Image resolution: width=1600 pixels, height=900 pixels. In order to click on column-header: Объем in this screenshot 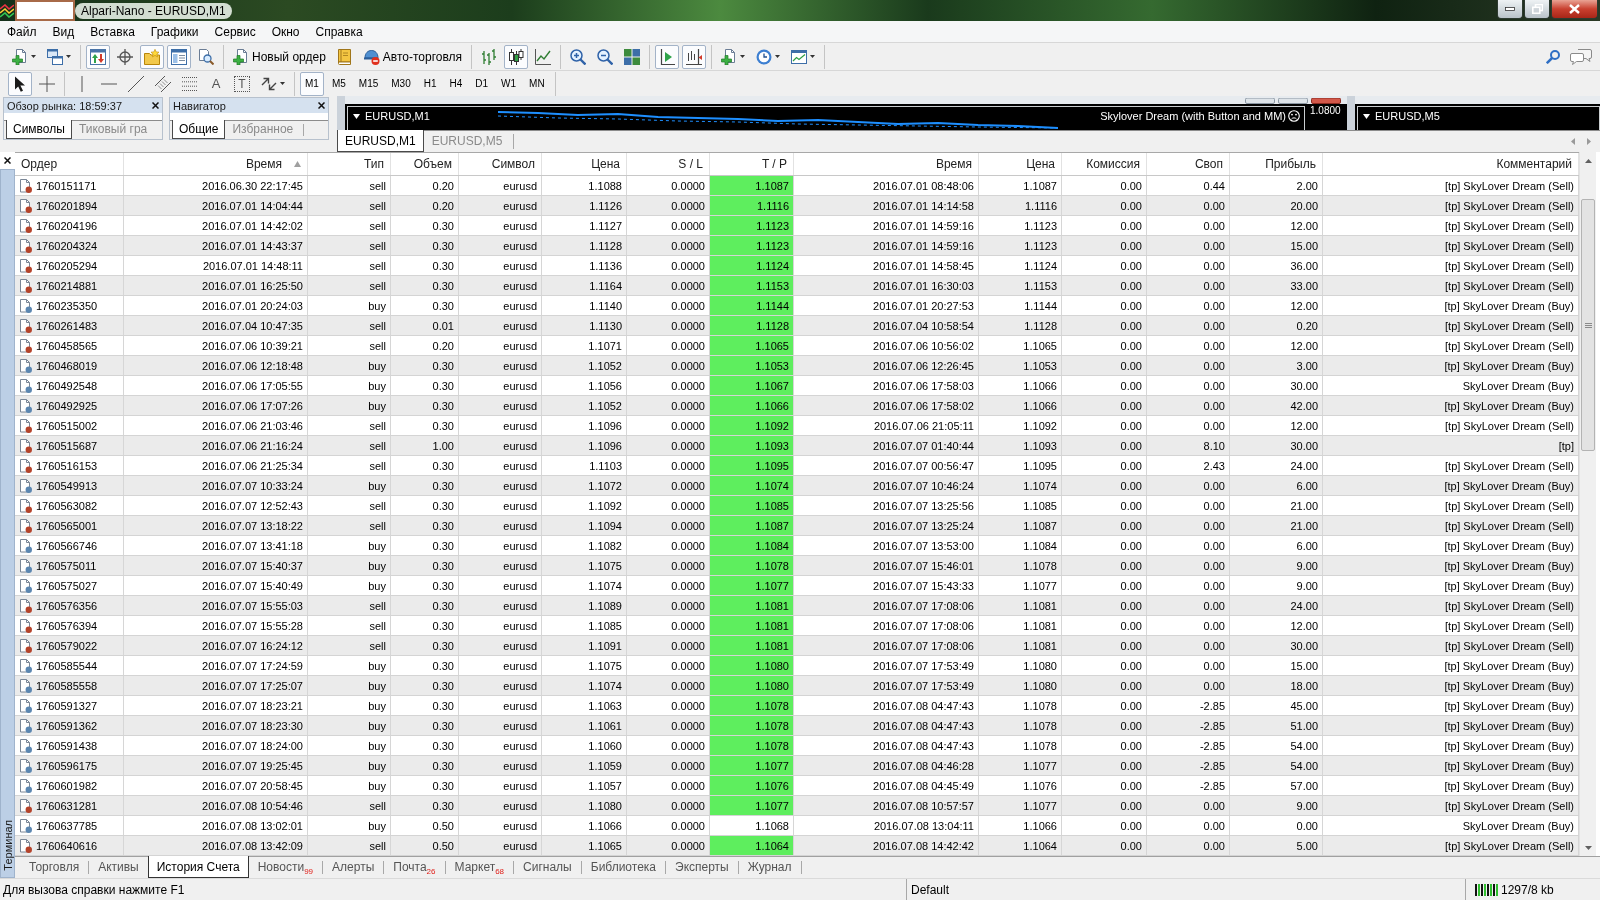, I will do `click(425, 164)`.